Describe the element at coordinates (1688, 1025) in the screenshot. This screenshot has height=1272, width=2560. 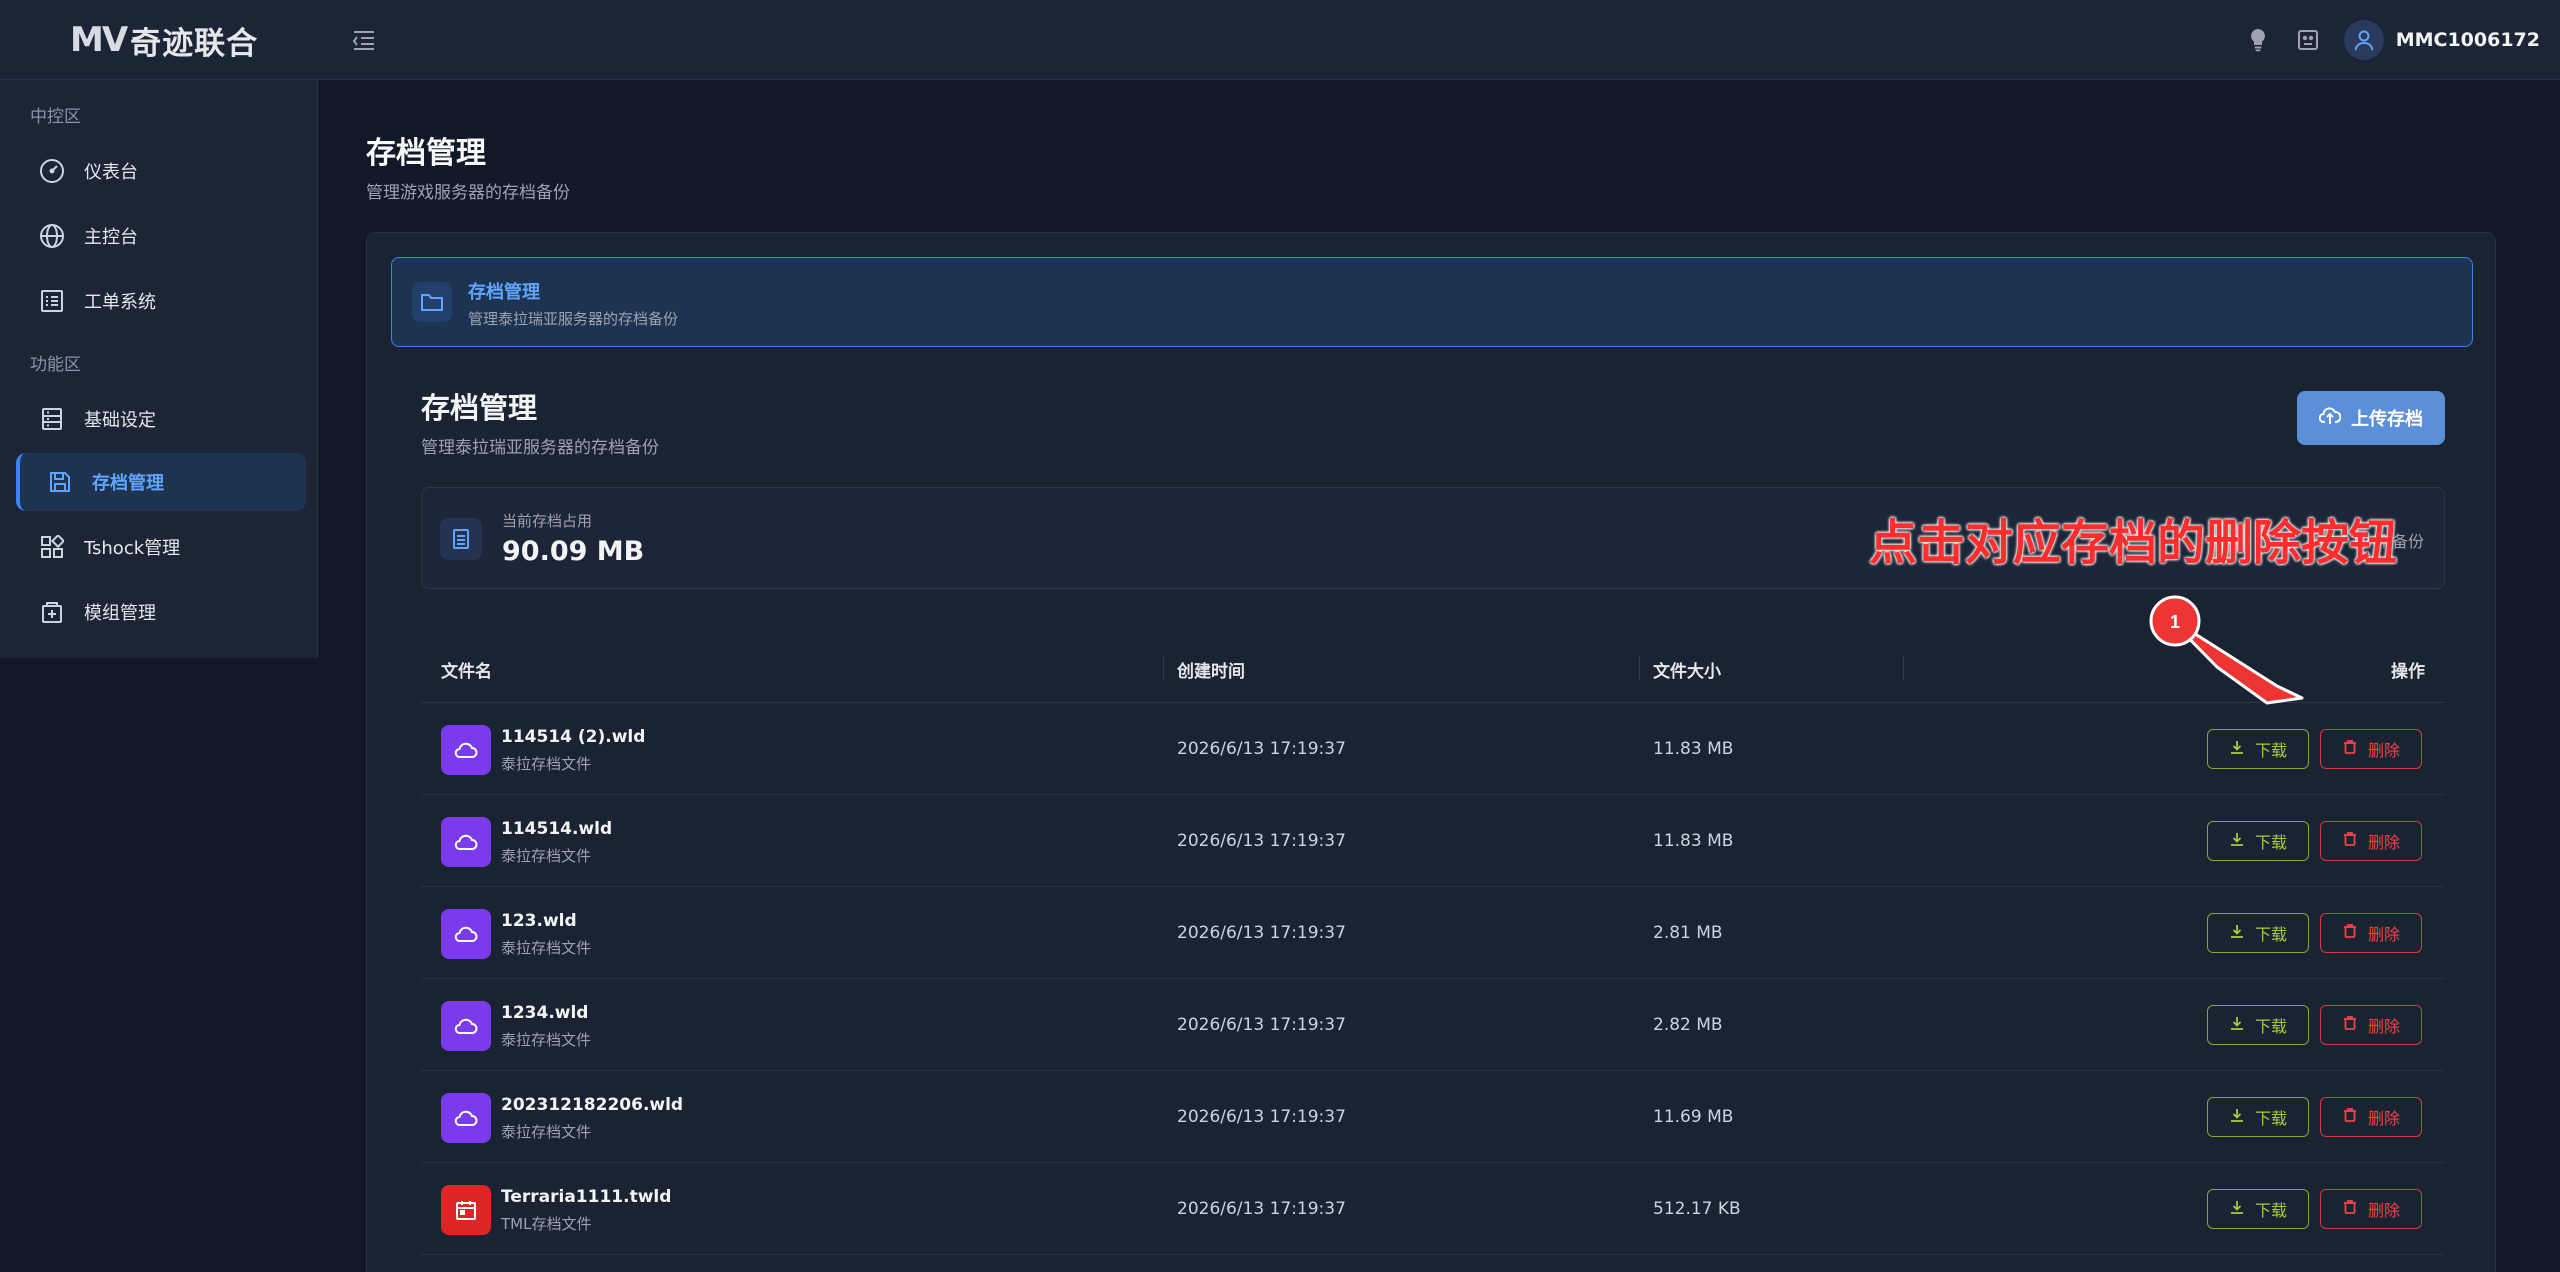
I see `file-size: 2.82 MB` at that location.